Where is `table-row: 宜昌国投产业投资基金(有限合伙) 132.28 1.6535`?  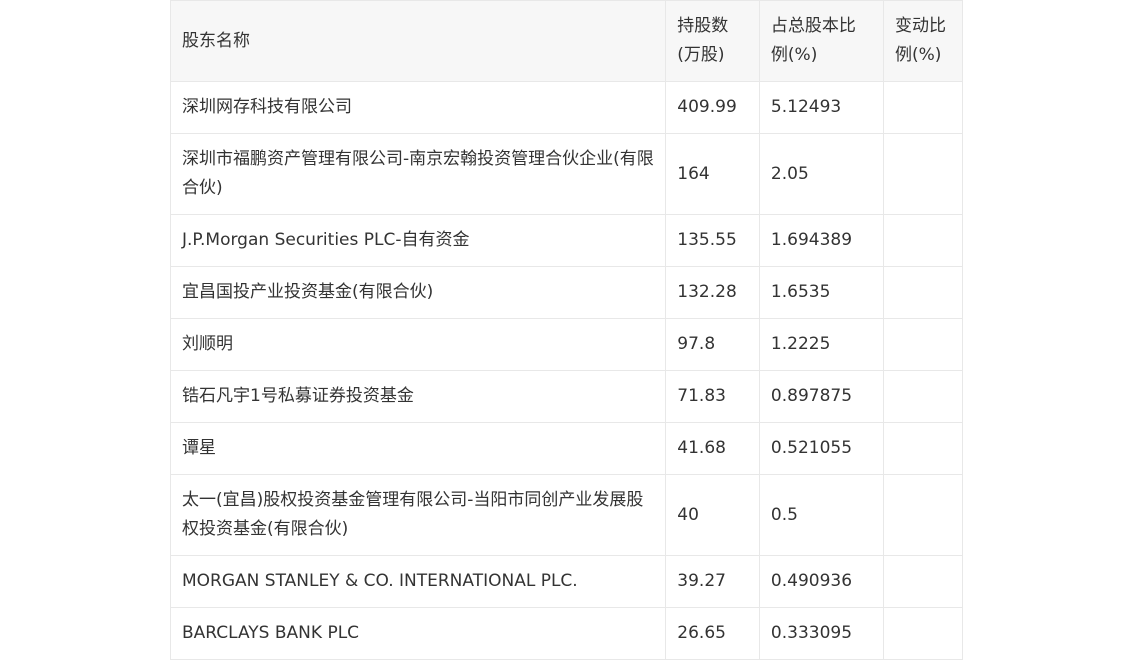 table-row: 宜昌国投产业投资基金(有限合伙) 132.28 1.6535 is located at coordinates (566, 292).